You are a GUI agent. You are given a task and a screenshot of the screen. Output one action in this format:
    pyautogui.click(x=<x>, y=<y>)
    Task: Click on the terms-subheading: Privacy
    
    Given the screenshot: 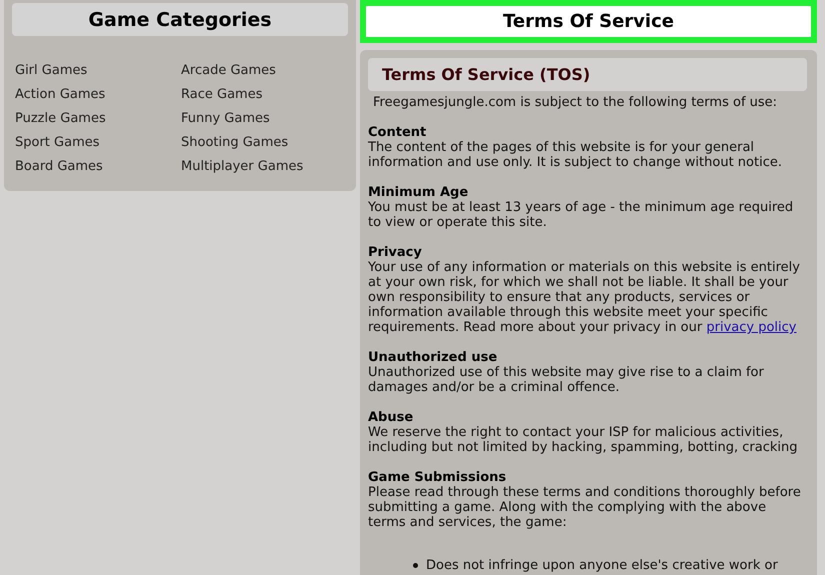 What is the action you would take?
    pyautogui.click(x=395, y=252)
    